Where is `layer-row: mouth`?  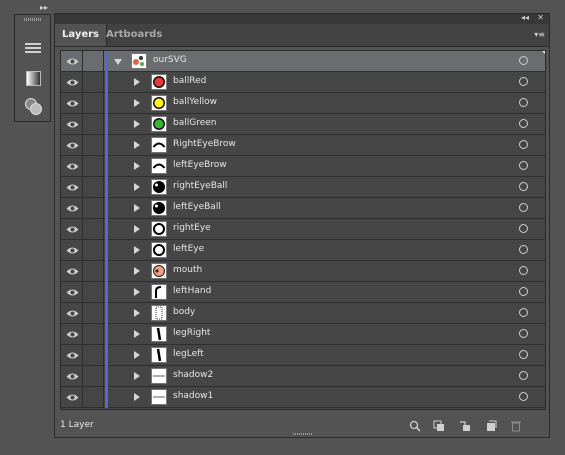
layer-row: mouth is located at coordinates (303, 271).